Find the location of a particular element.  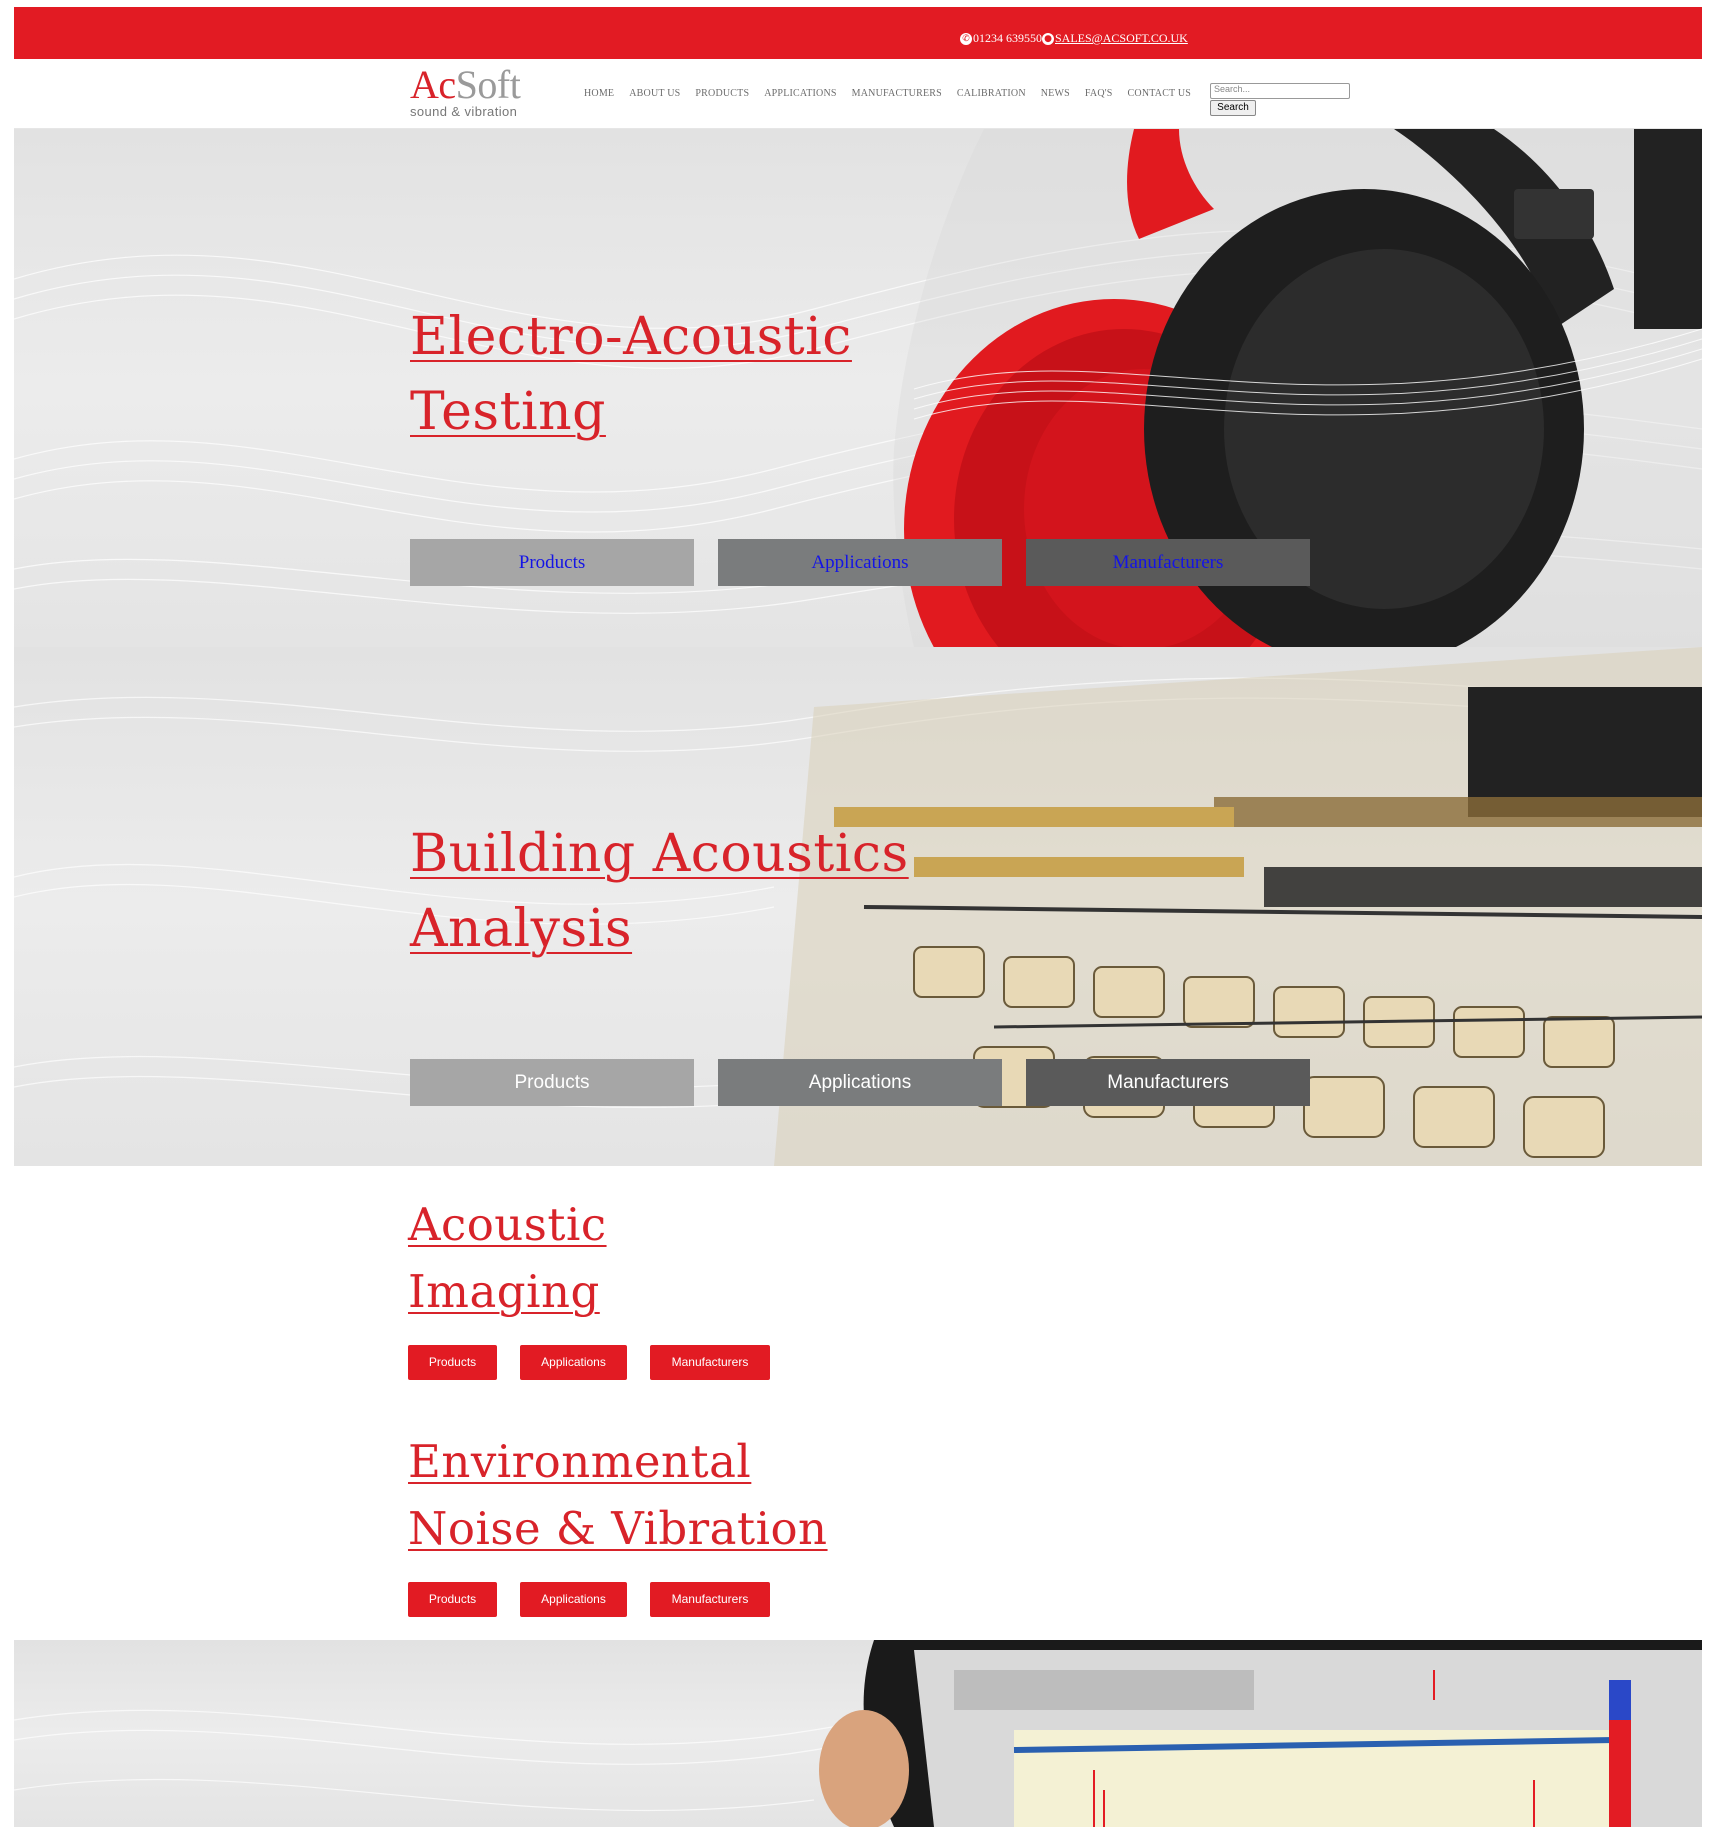

nav-faqs: FAQ'S is located at coordinates (1099, 93).